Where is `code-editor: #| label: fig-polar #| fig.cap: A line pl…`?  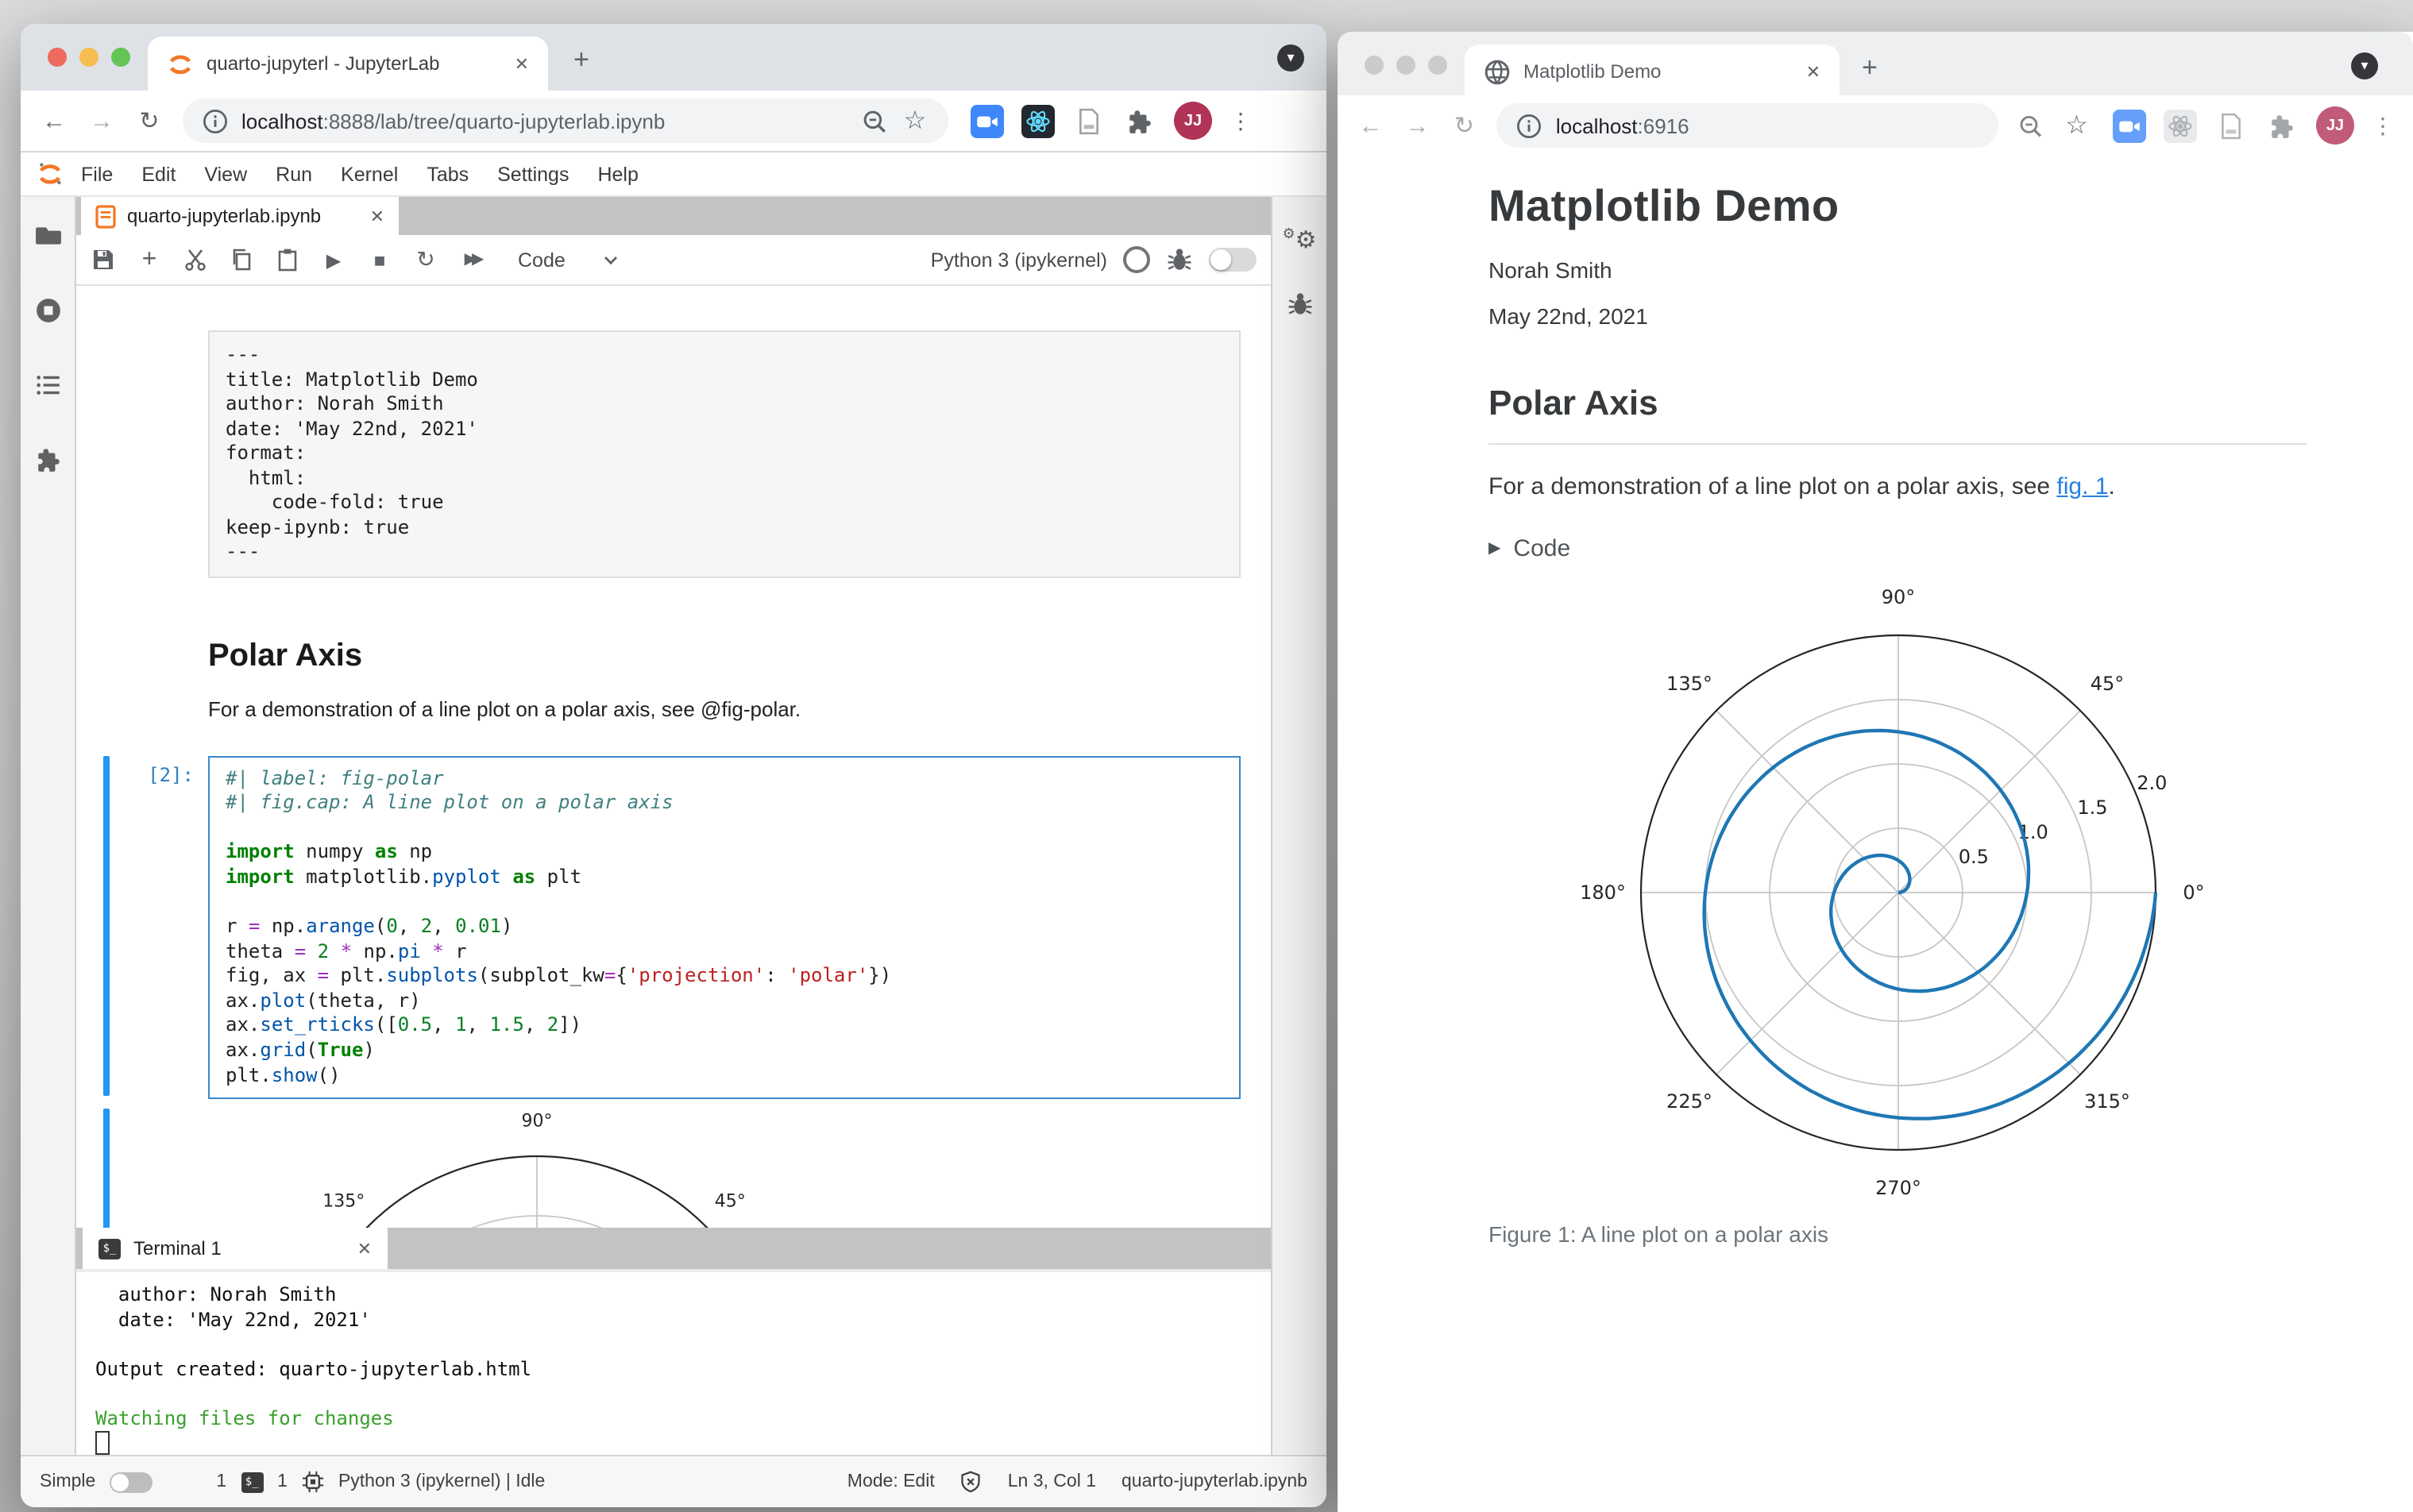
code-editor: #| label: fig-polar #| fig.cap: A line pl… is located at coordinates (724, 927).